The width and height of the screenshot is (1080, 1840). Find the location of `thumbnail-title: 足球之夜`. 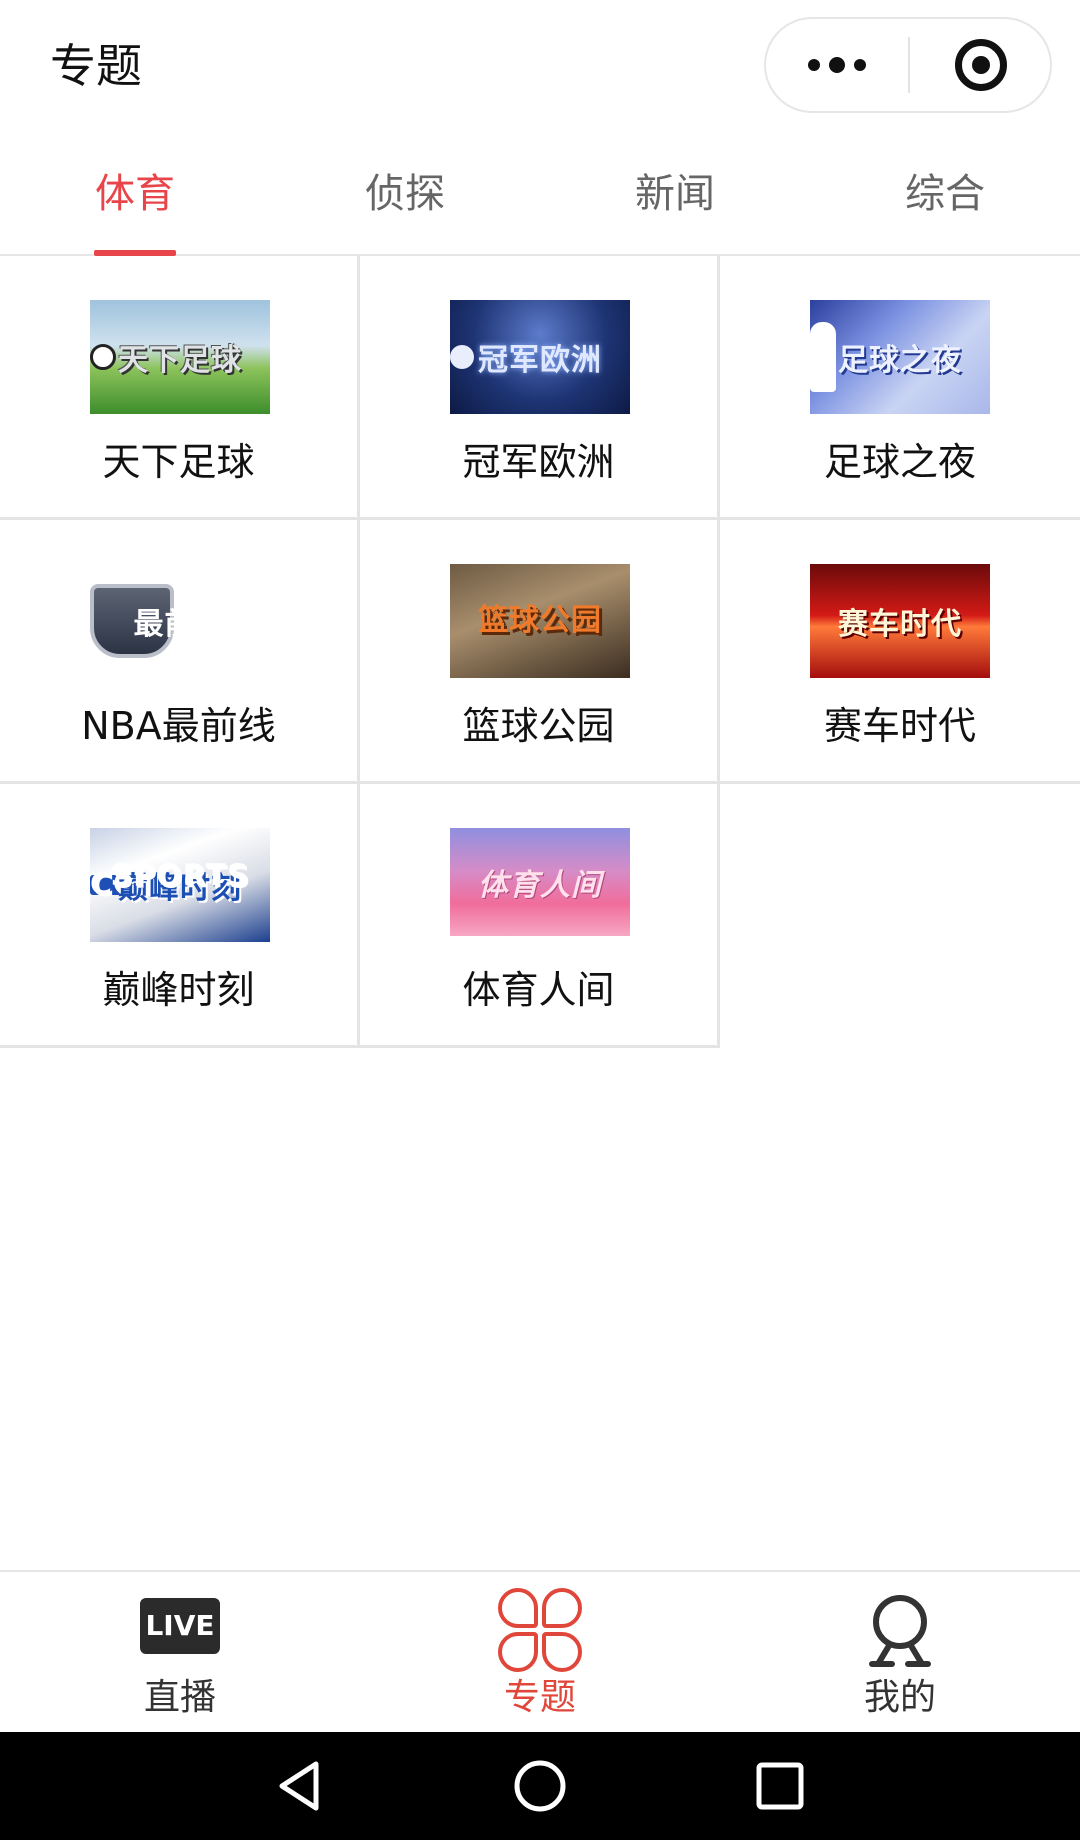

thumbnail-title: 足球之夜 is located at coordinates (900, 360).